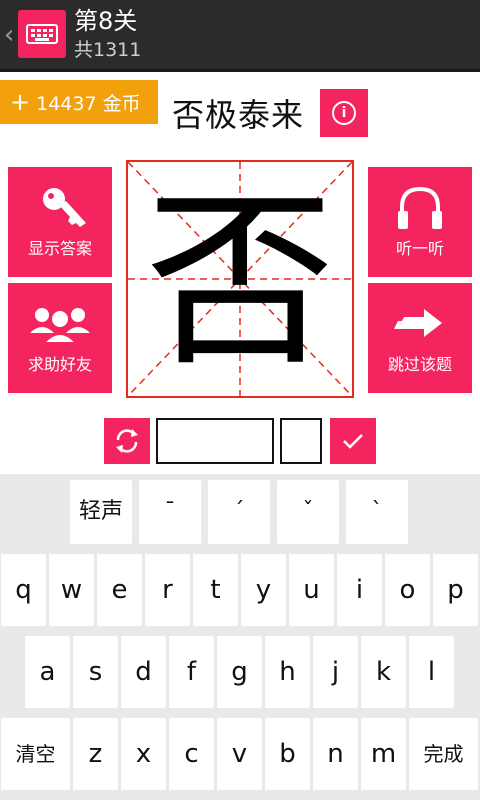 The height and width of the screenshot is (800, 480). I want to click on ask-friends-button: 求助好友, so click(60, 338).